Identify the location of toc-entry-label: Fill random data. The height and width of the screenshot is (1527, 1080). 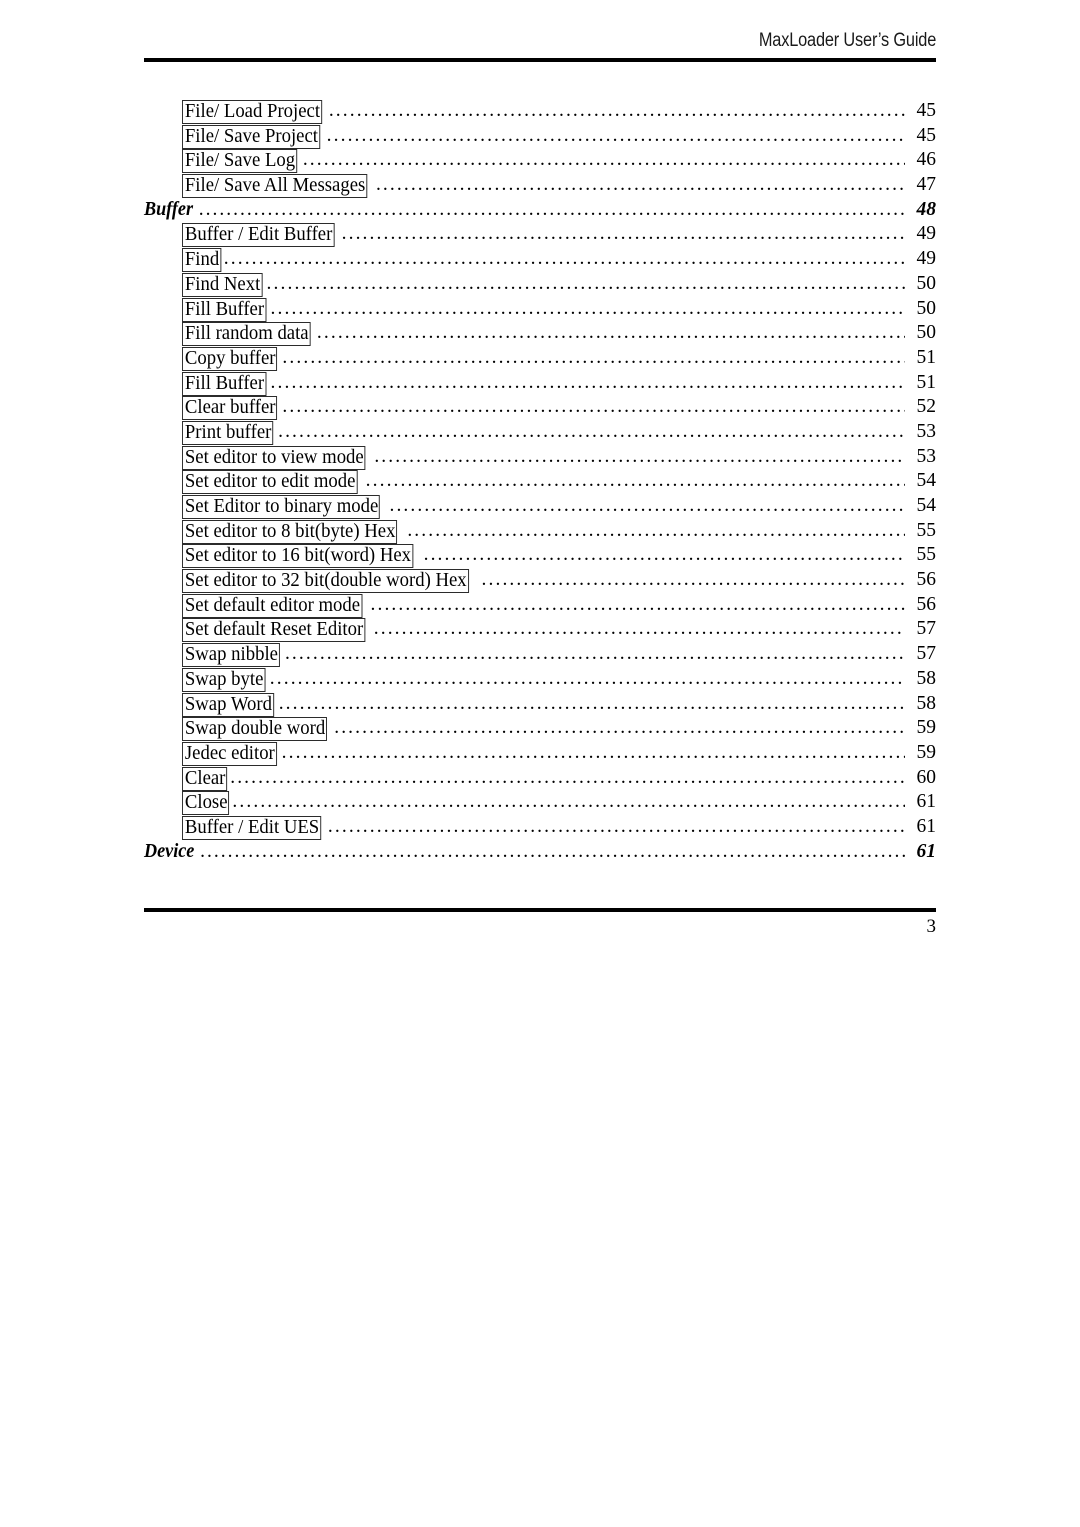
(246, 334).